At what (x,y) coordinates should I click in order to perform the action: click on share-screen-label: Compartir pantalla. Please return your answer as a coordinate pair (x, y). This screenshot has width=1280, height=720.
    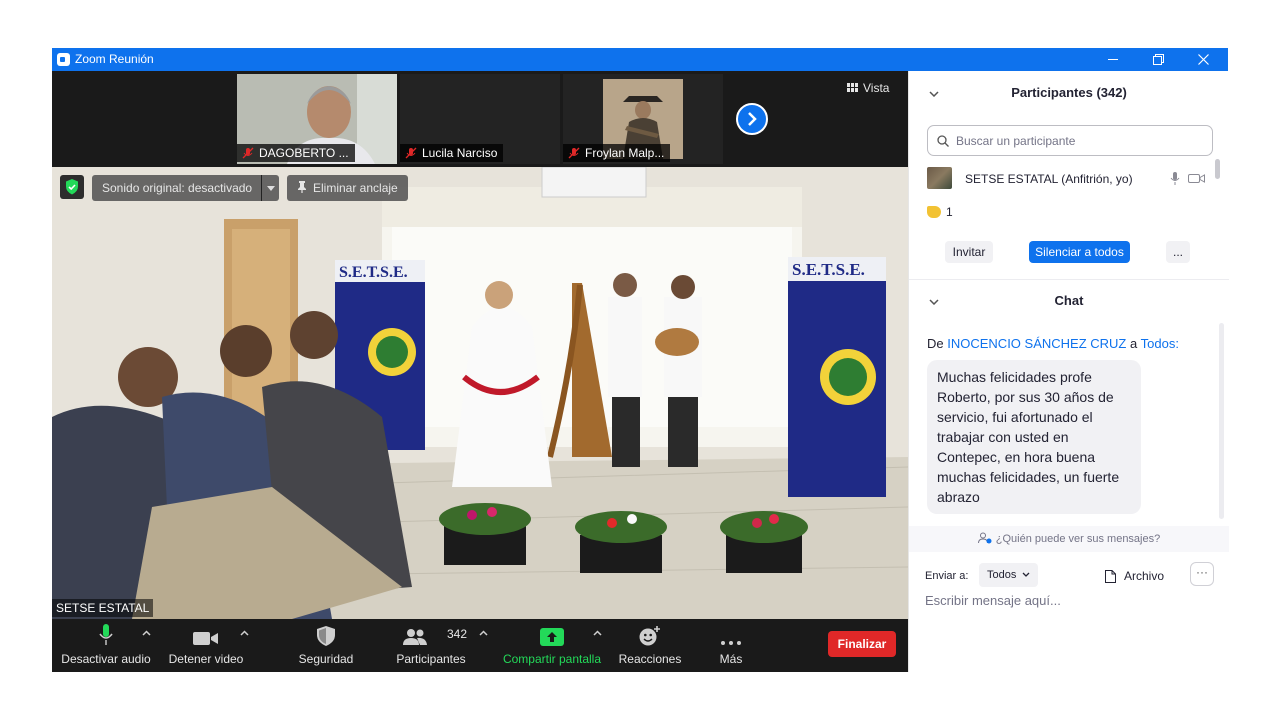
    Looking at the image, I should click on (552, 659).